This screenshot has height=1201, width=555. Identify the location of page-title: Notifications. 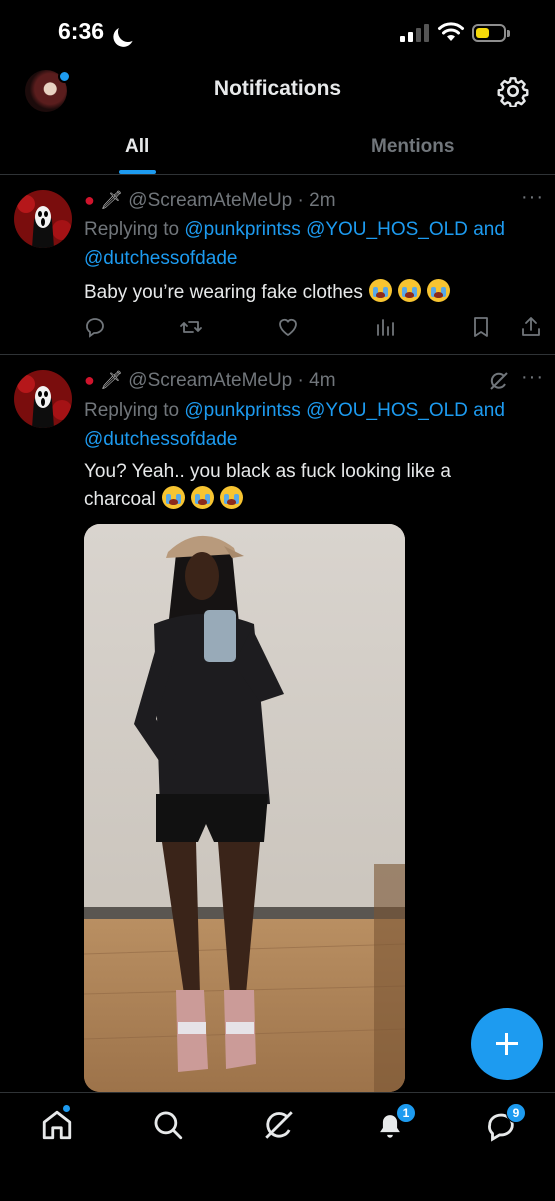
(277, 88).